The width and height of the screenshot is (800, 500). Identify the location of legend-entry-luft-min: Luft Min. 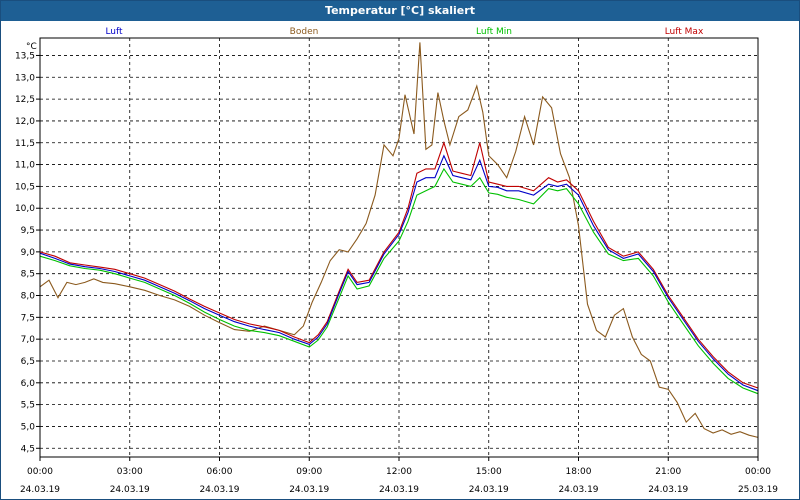
(494, 32).